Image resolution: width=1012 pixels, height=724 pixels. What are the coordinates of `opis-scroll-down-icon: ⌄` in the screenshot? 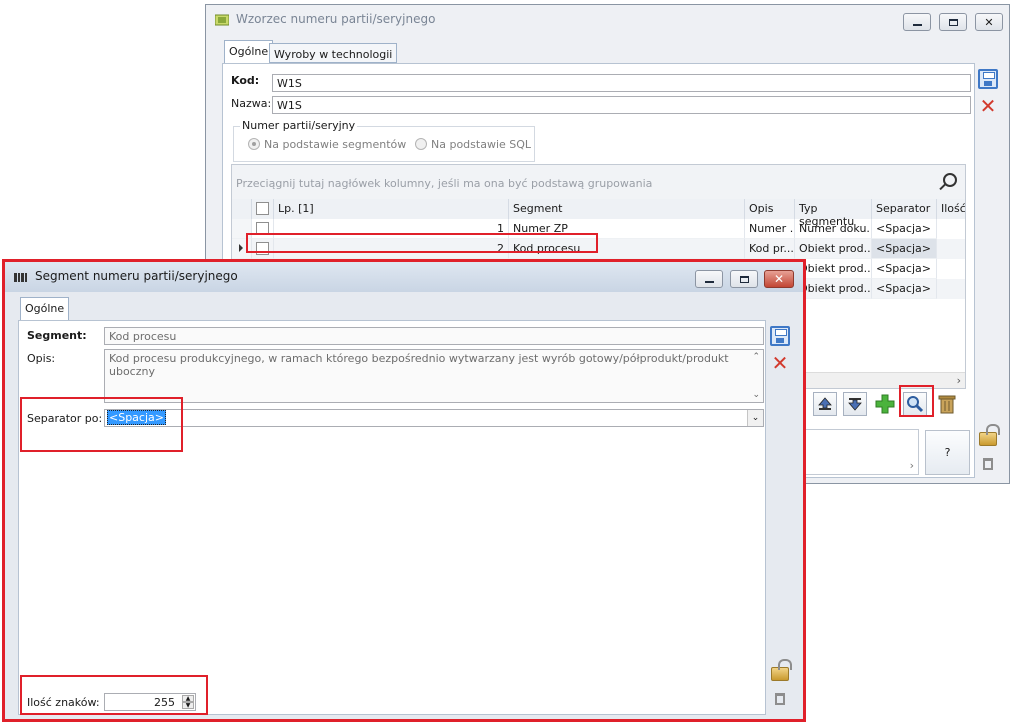 It's located at (756, 395).